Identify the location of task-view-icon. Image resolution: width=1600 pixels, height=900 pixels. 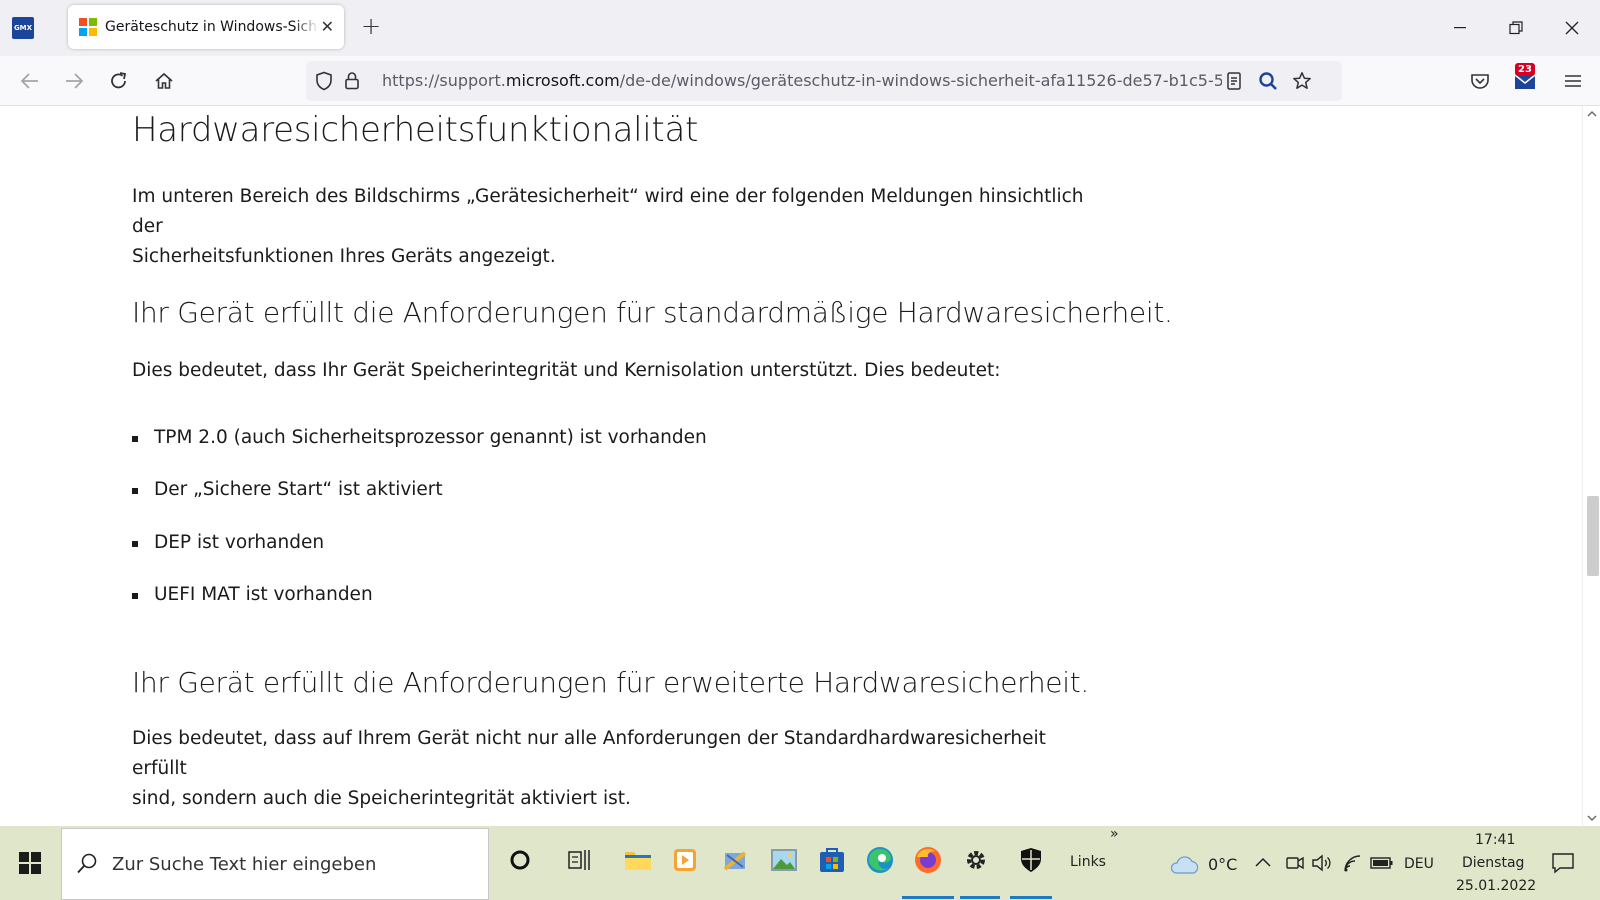
(579, 860).